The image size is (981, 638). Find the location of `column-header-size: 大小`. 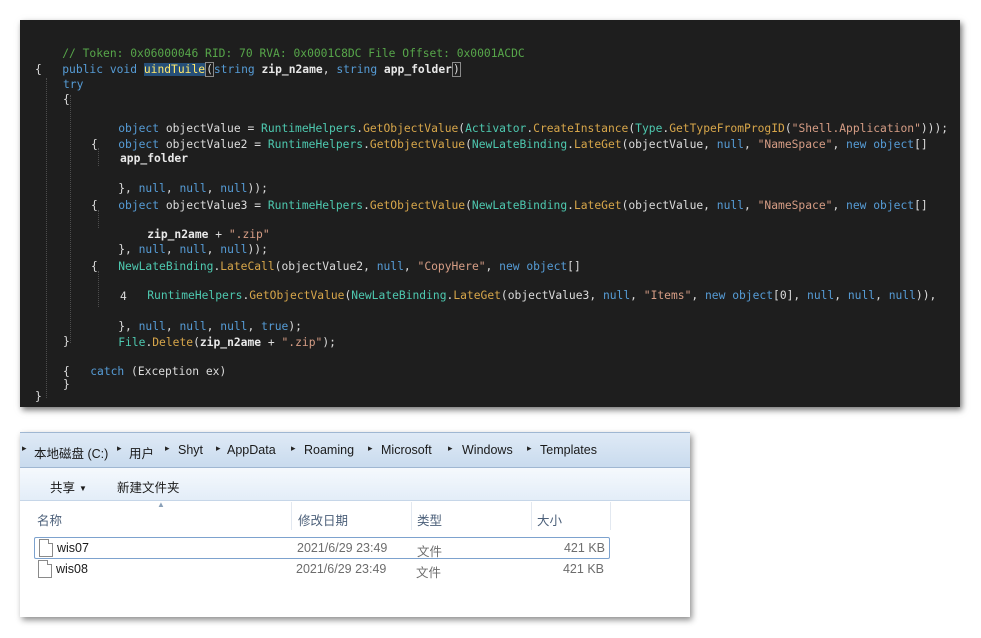

column-header-size: 大小 is located at coordinates (549, 519).